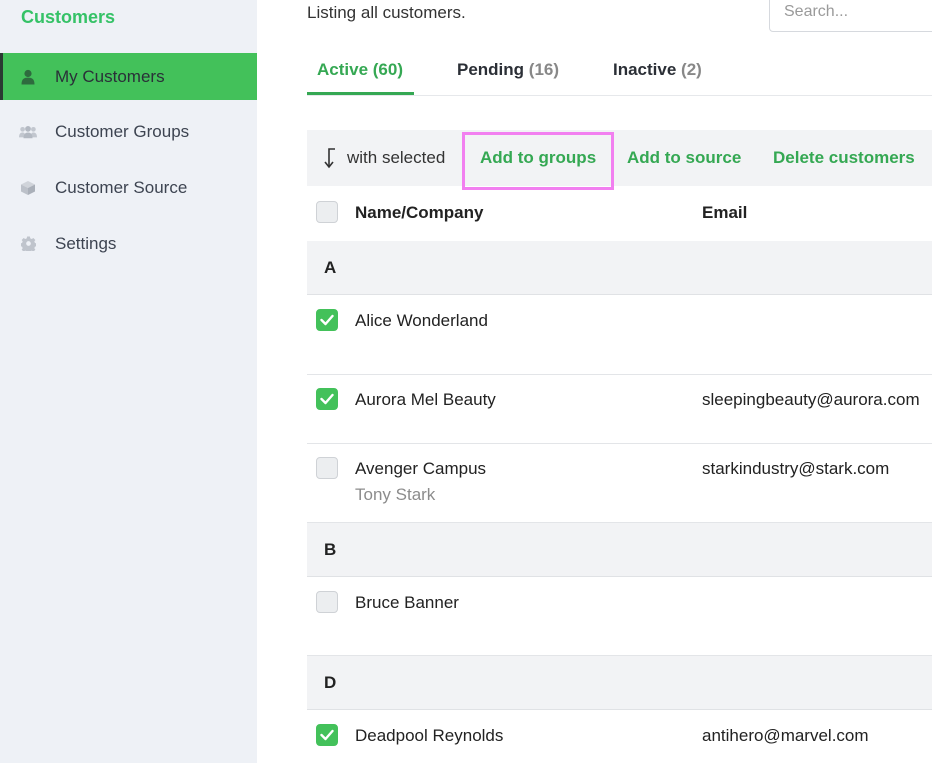  What do you see at coordinates (28, 132) in the screenshot?
I see `users-icon` at bounding box center [28, 132].